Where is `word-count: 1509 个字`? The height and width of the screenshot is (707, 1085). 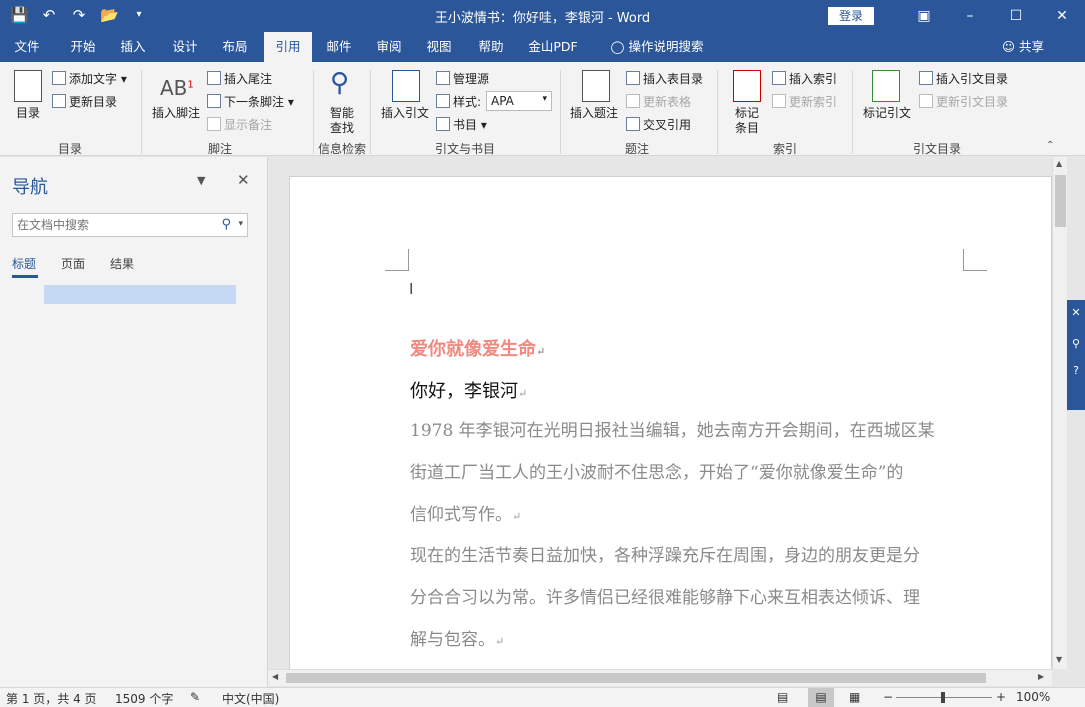
word-count: 1509 个字 is located at coordinates (144, 698).